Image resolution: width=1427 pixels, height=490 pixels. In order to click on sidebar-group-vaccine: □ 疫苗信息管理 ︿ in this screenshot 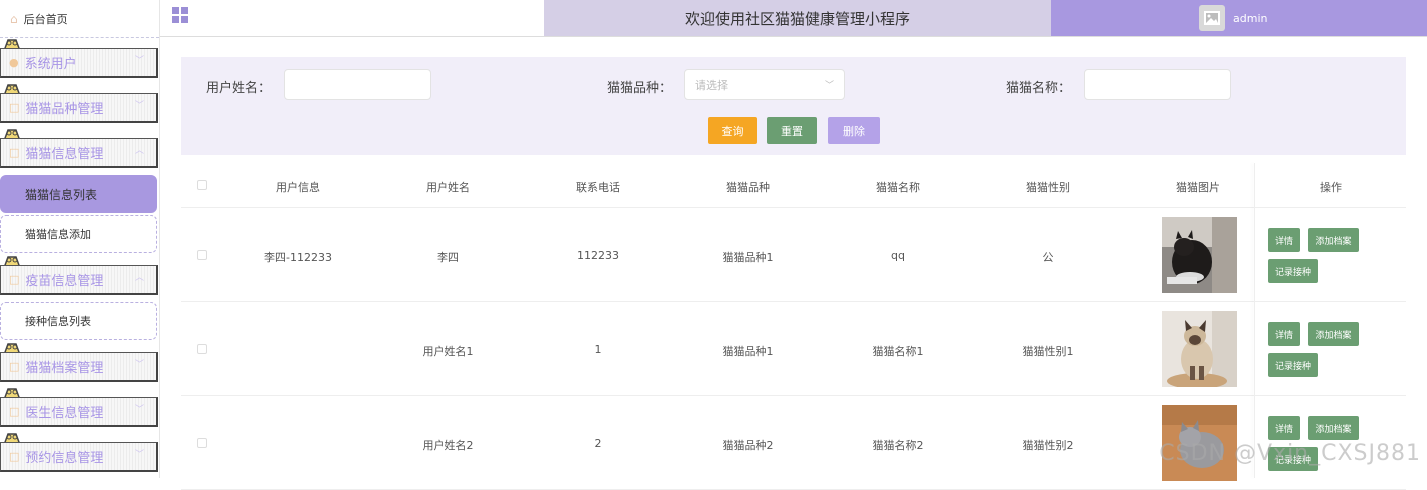, I will do `click(79, 277)`.